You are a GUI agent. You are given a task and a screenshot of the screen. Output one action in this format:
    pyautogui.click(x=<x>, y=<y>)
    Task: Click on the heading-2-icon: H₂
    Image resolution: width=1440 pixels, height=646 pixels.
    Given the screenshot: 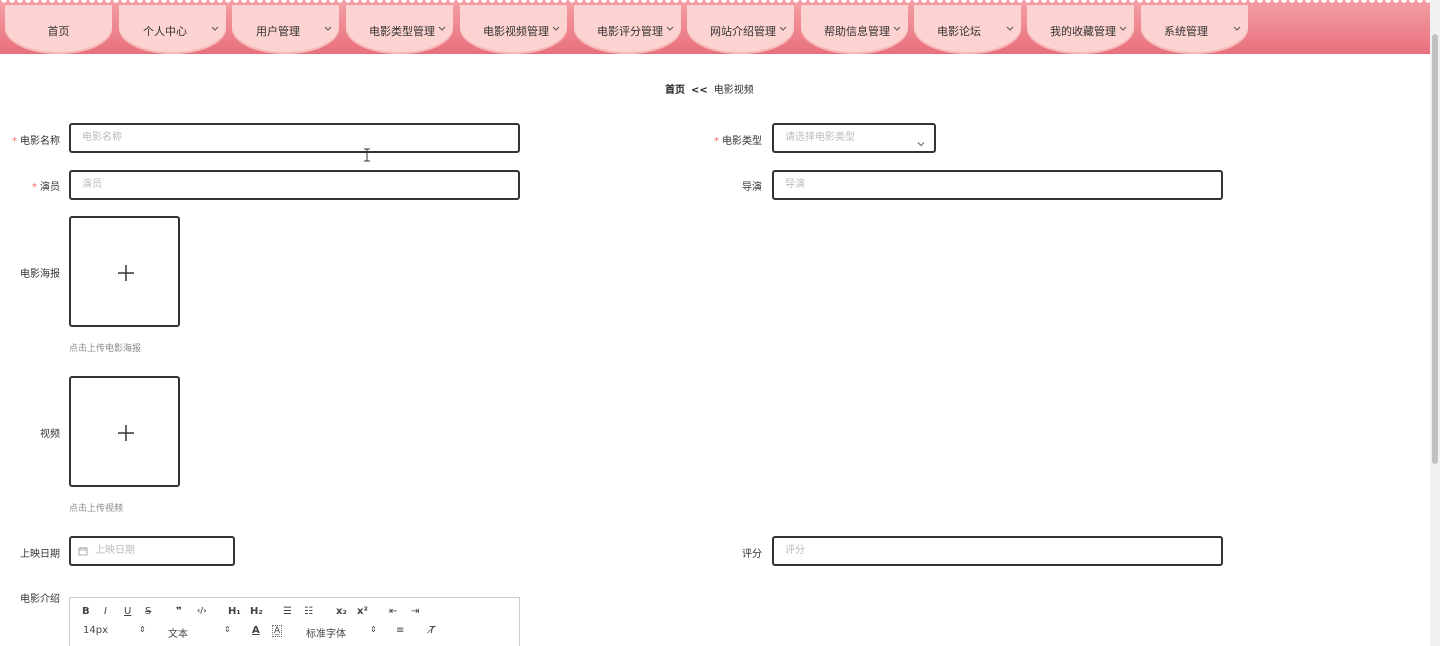 What is the action you would take?
    pyautogui.click(x=256, y=611)
    